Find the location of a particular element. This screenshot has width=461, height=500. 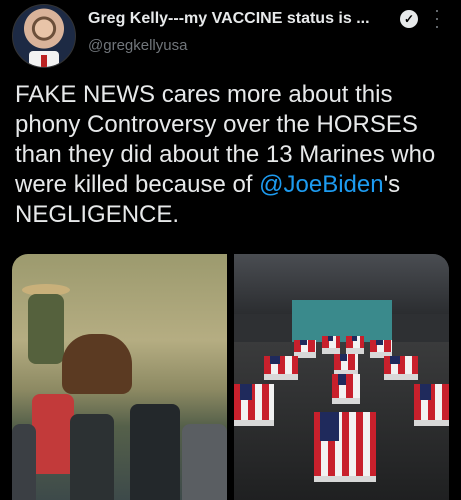

aircraft-rear-wall is located at coordinates (342, 321).